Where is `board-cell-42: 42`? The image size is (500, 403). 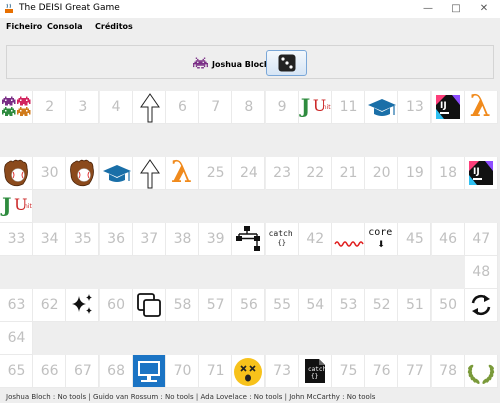
board-cell-42: 42 is located at coordinates (315, 239).